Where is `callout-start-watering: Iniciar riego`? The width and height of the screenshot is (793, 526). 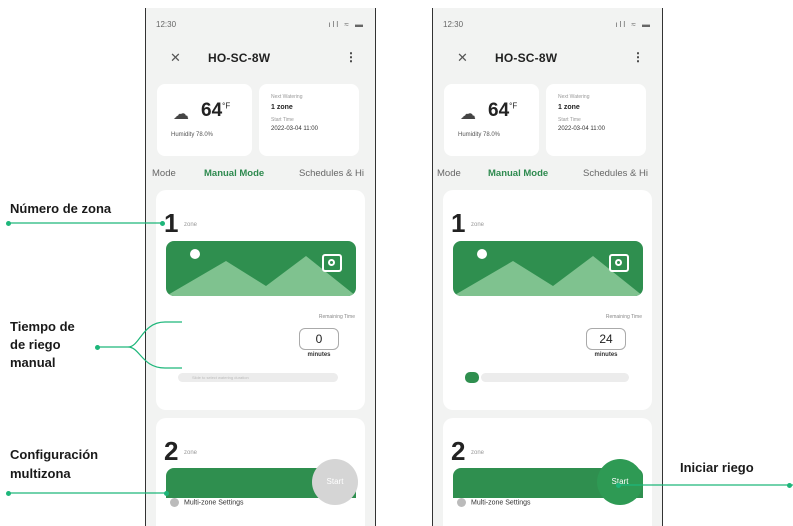
callout-start-watering: Iniciar riego is located at coordinates (717, 467).